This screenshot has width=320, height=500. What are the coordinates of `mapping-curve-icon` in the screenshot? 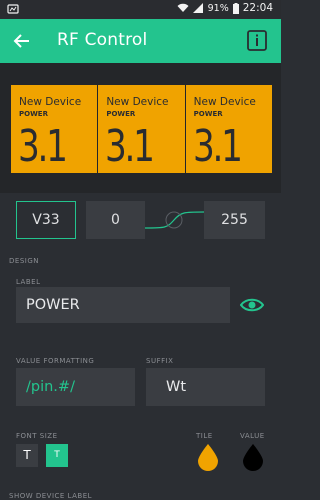 It's located at (174, 220).